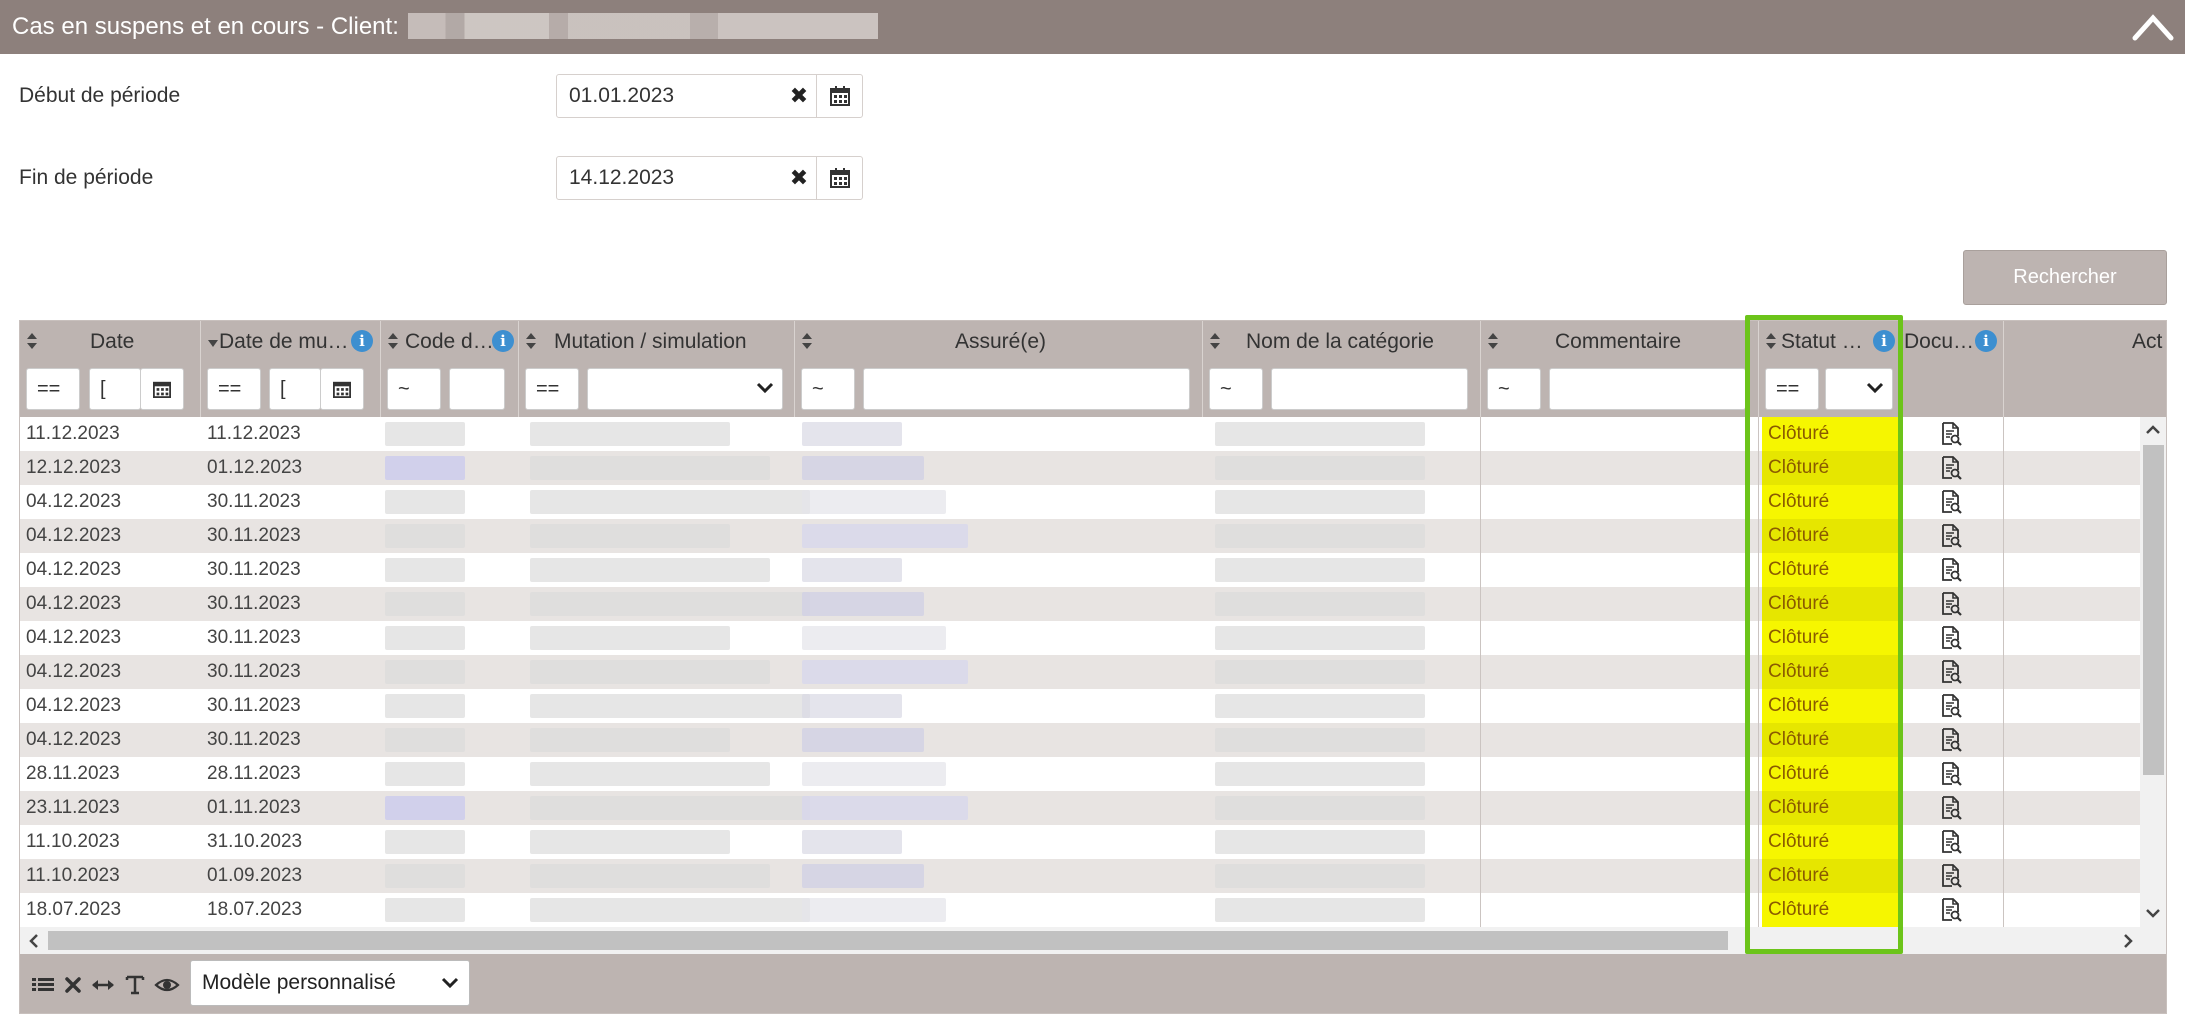  Describe the element at coordinates (1342, 341) in the screenshot. I see `column-header-category: Nom de la catégorie` at that location.